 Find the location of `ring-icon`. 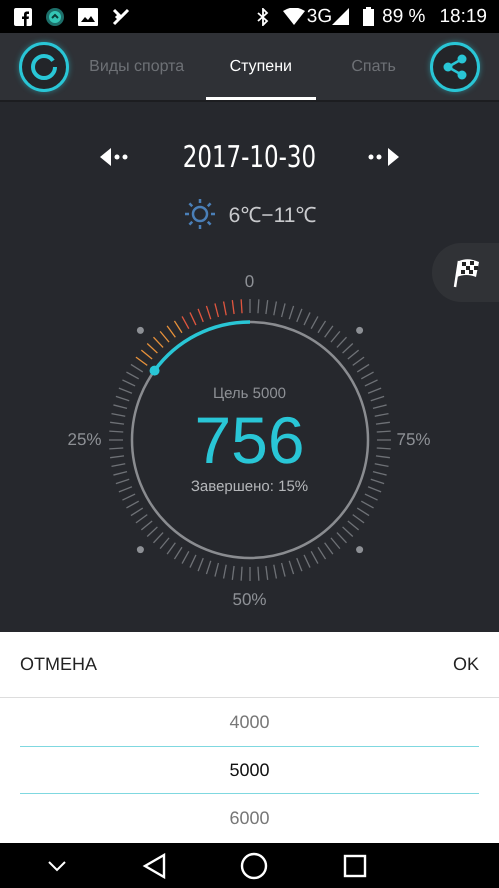

ring-icon is located at coordinates (44, 67).